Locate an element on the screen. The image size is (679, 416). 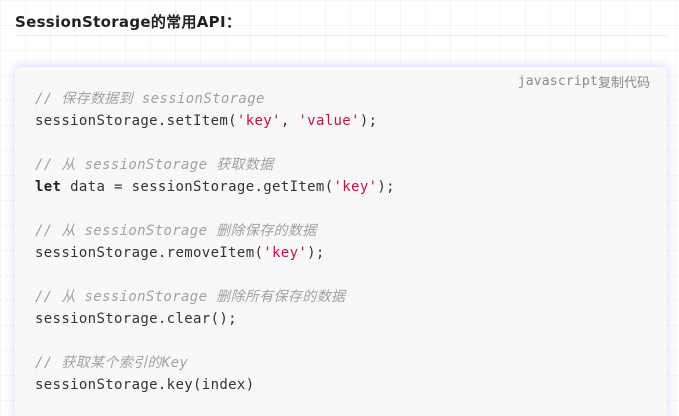
code-text: sessionStorage.removeItem( is located at coordinates (149, 253).